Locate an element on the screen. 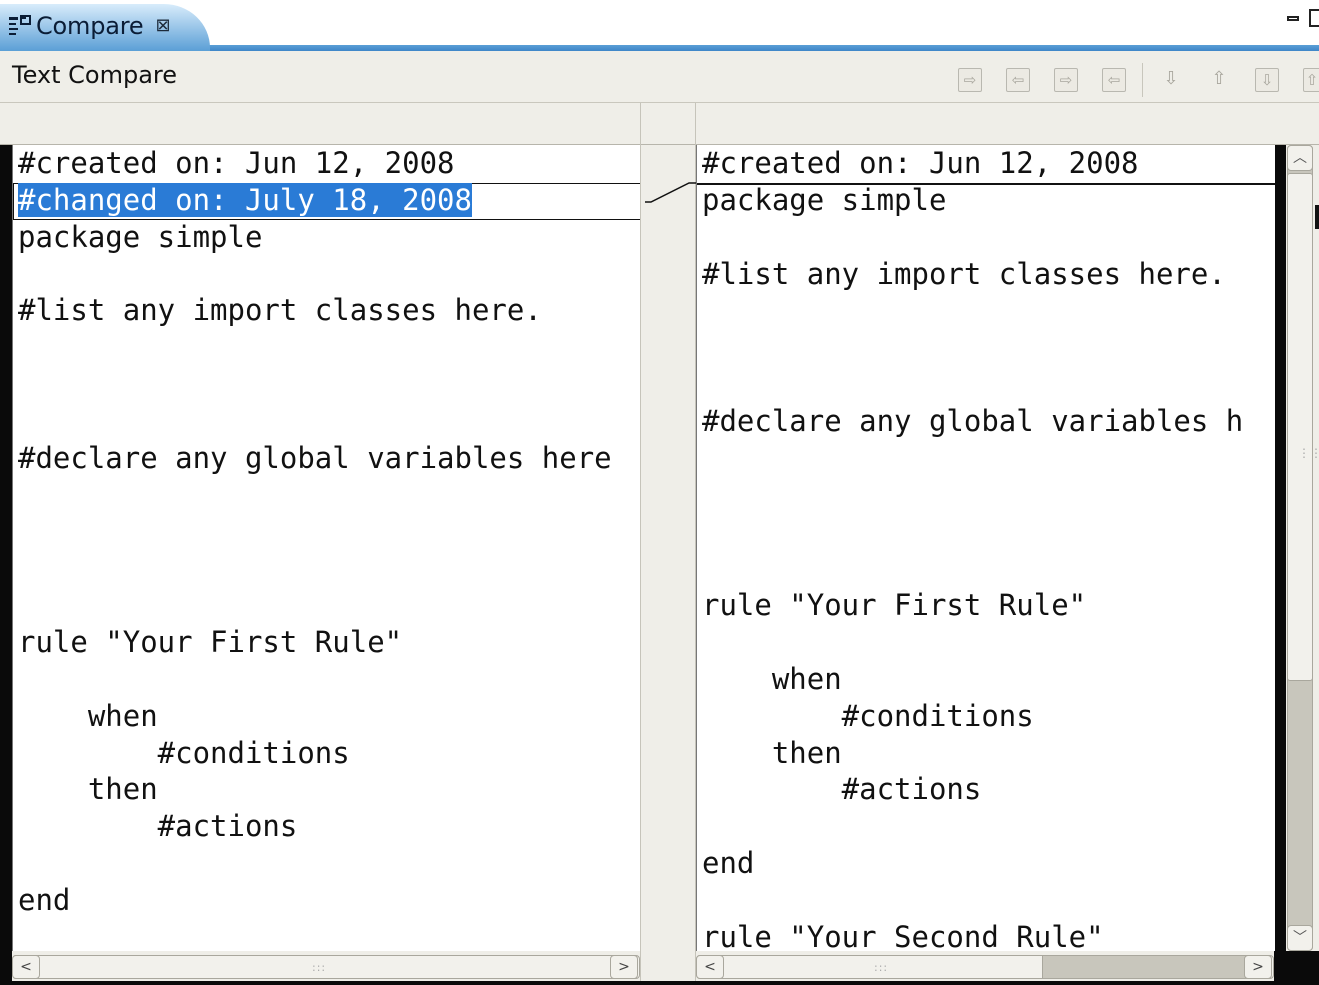 The height and width of the screenshot is (985, 1319). right-code-line: when is located at coordinates (772, 678).